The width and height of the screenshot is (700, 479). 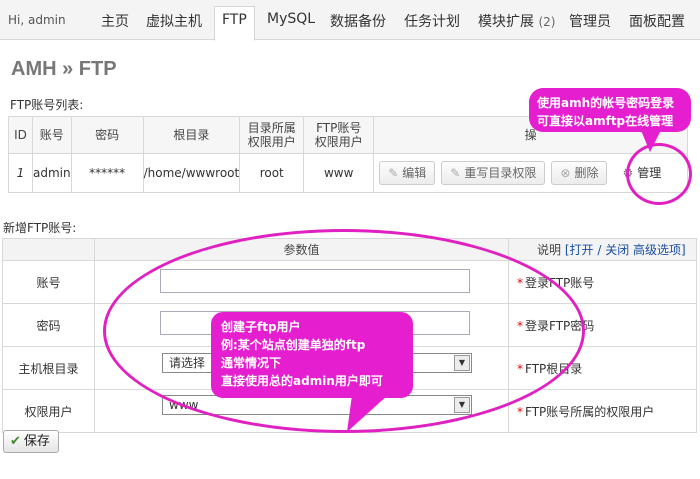 I want to click on middle-annotation-line4: 直接使用总的admin用户即可, so click(x=302, y=381).